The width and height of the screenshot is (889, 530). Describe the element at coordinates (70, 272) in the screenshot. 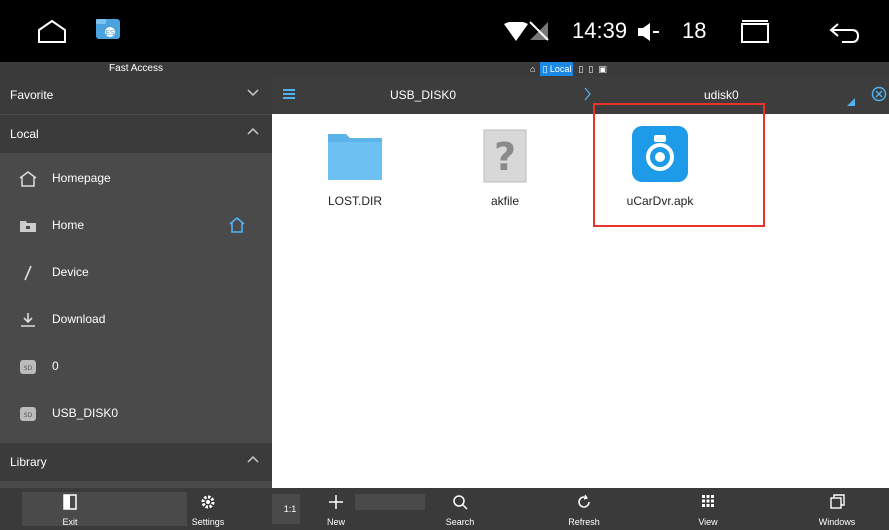

I see `sidebar-item-label: Device` at that location.